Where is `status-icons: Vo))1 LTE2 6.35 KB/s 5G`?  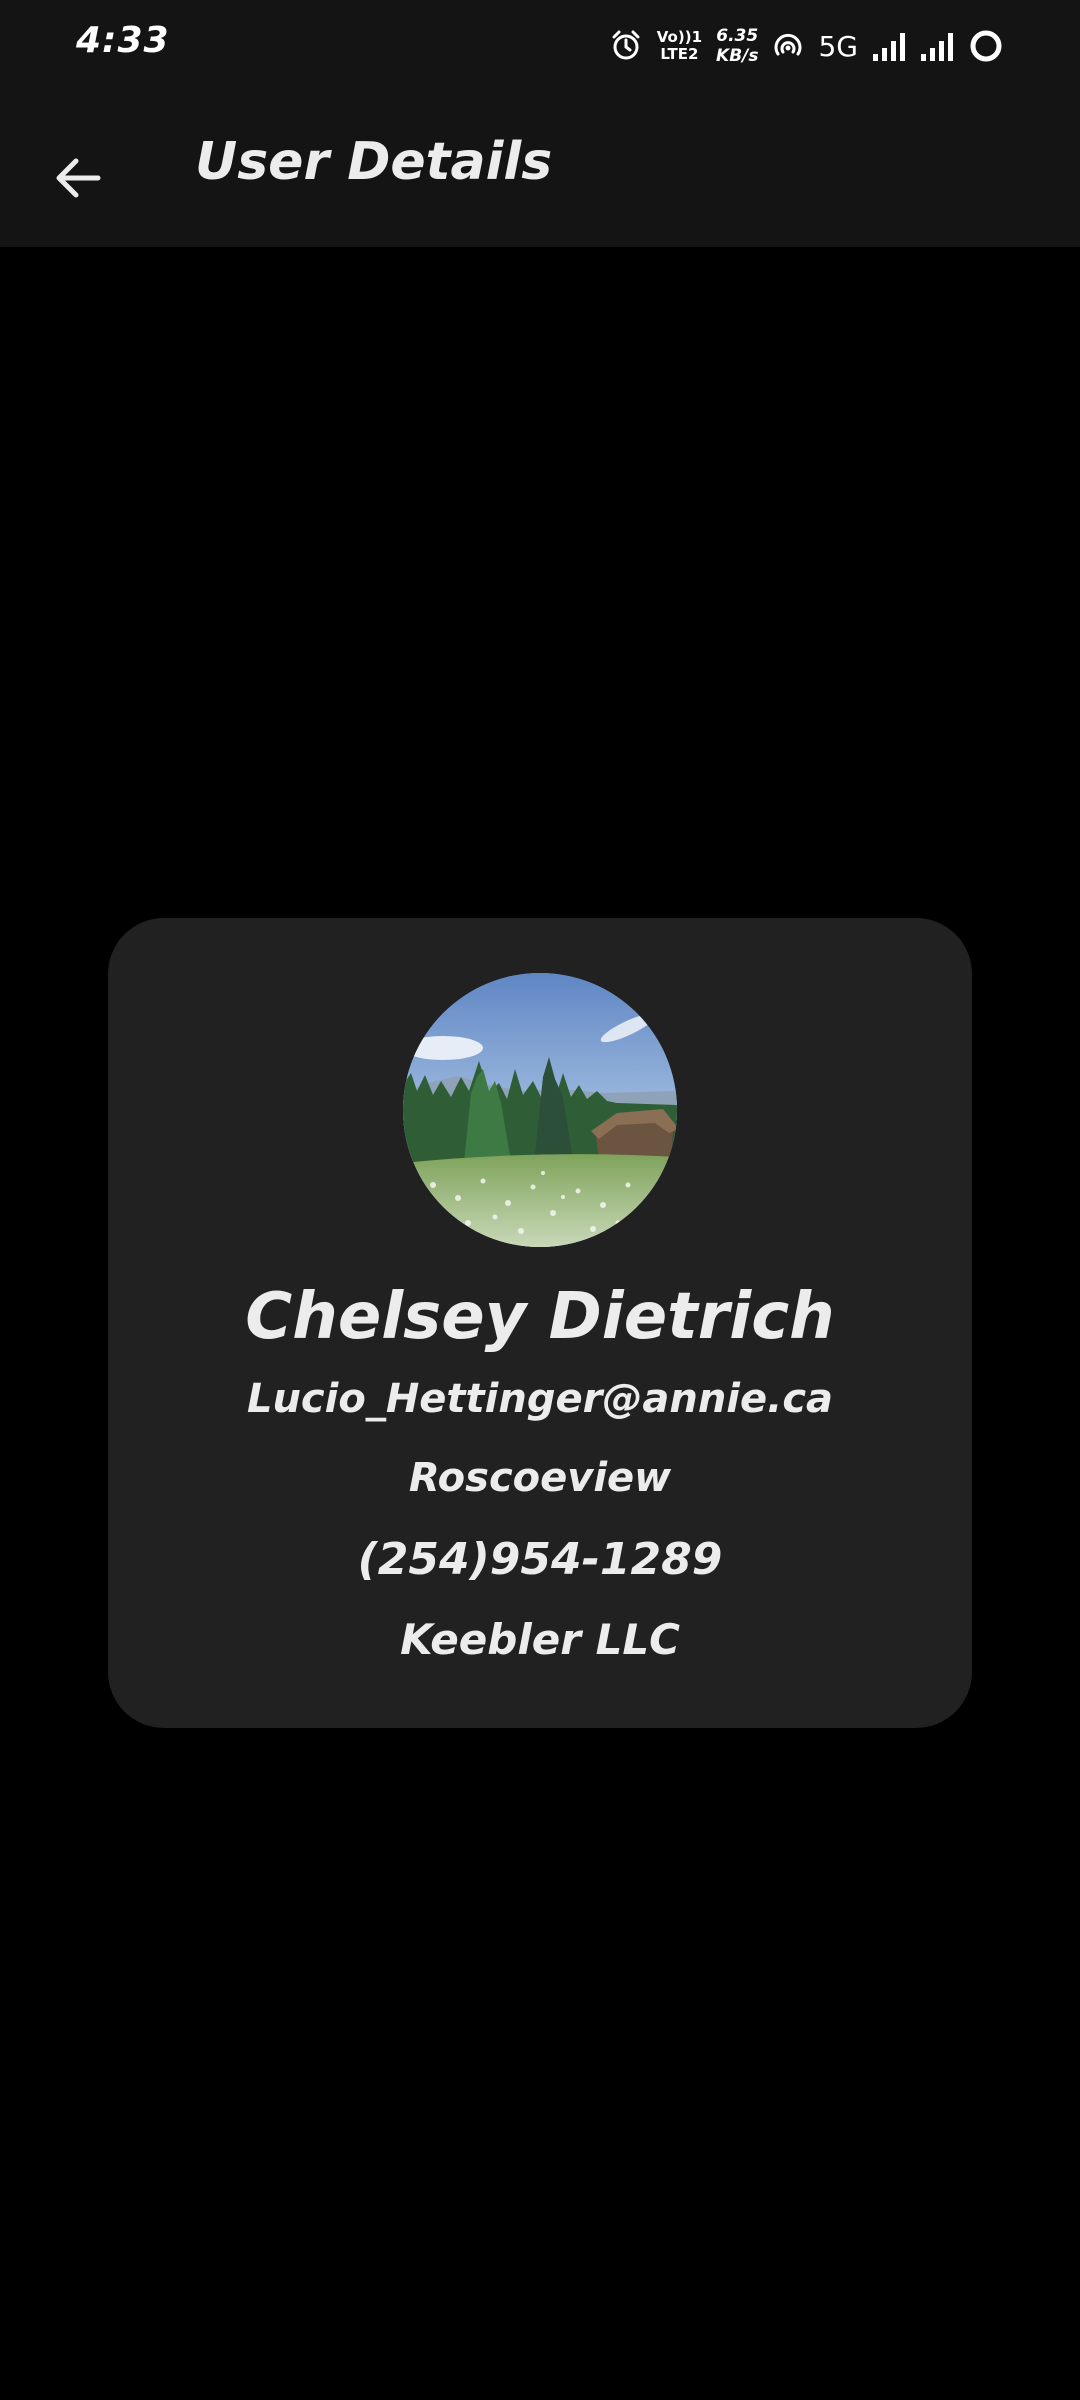
status-icons: Vo))1 LTE2 6.35 KB/s 5G is located at coordinates (806, 46).